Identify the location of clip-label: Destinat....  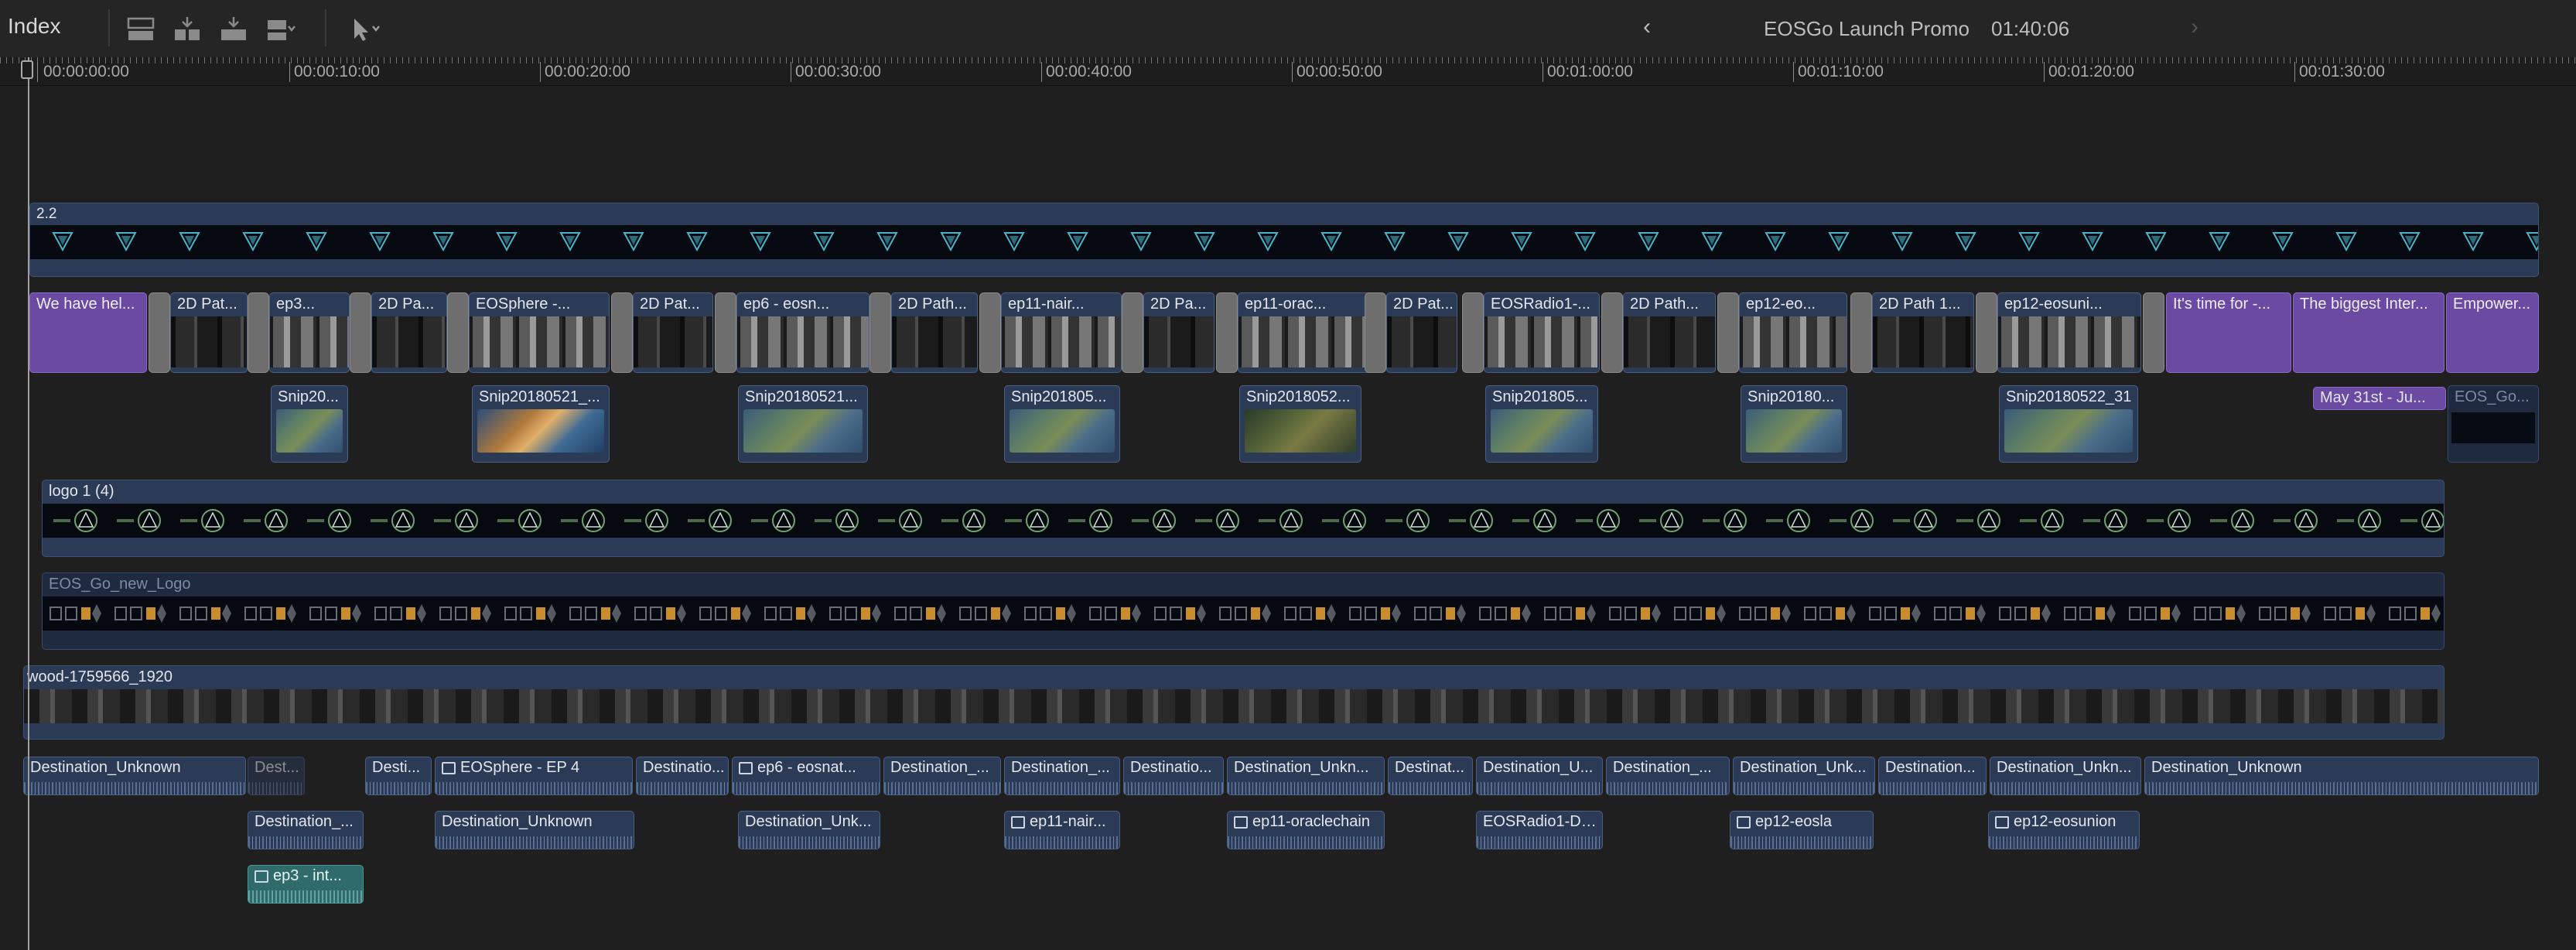
(1430, 767).